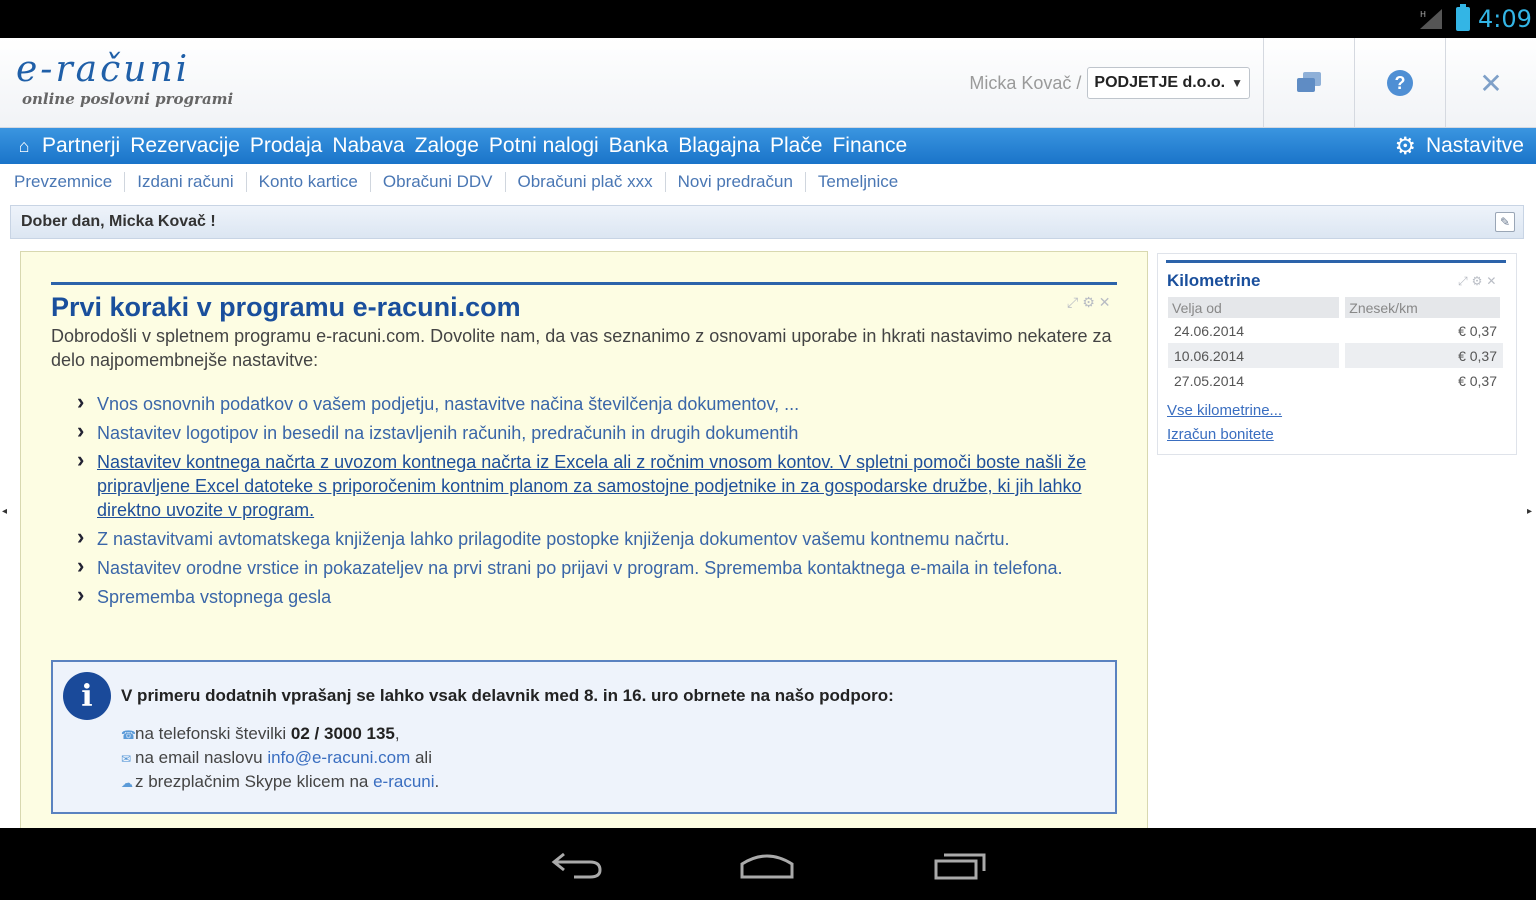 The width and height of the screenshot is (1536, 900). I want to click on home-icon: ⌂, so click(24, 146).